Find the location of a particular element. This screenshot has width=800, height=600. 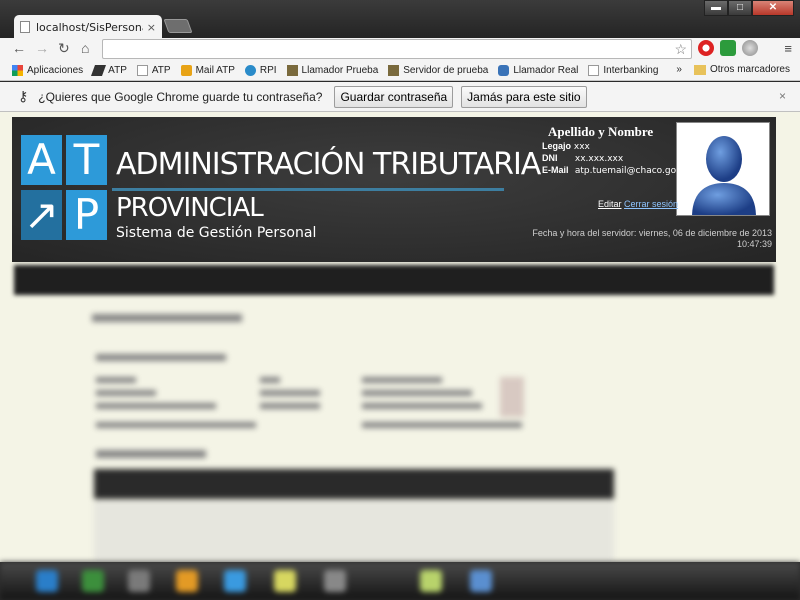

close-window-button: ✕ is located at coordinates (773, 8).